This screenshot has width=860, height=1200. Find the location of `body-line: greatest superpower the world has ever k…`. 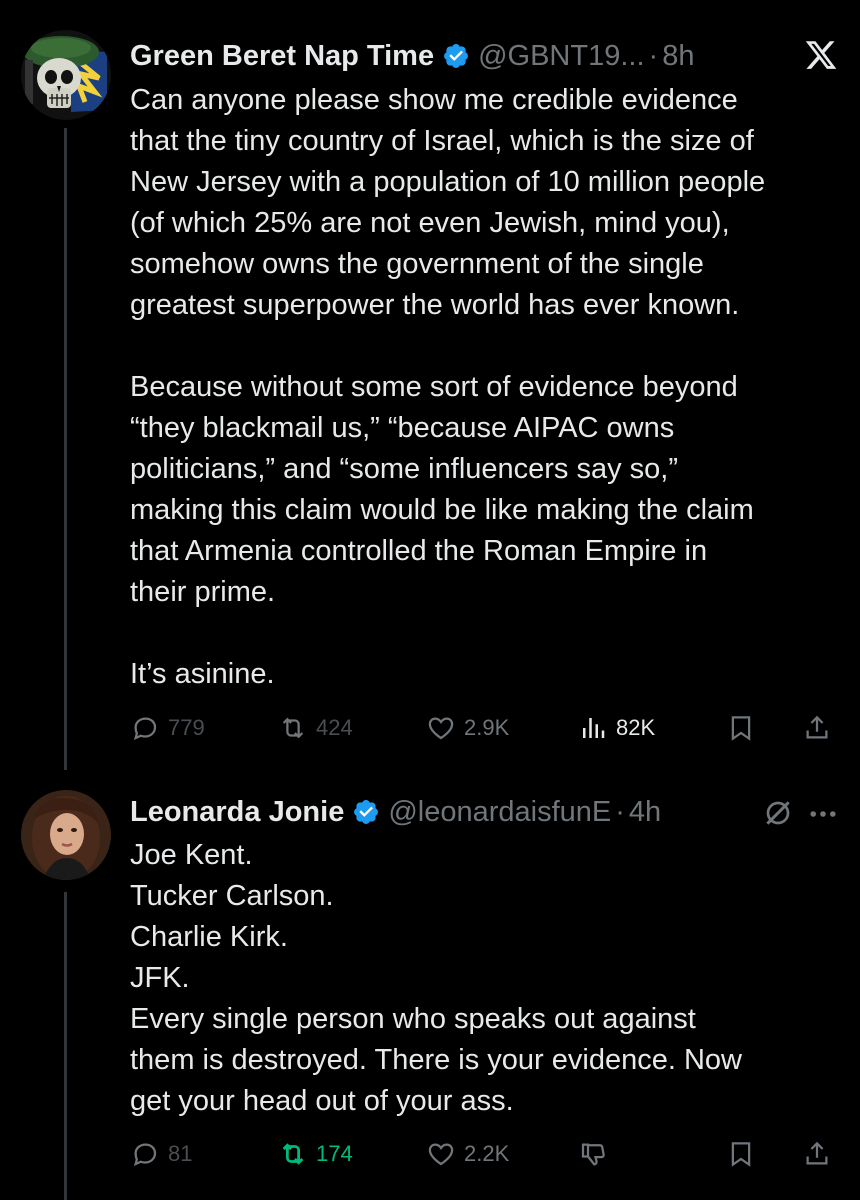

body-line: greatest superpower the world has ever k… is located at coordinates (435, 305).